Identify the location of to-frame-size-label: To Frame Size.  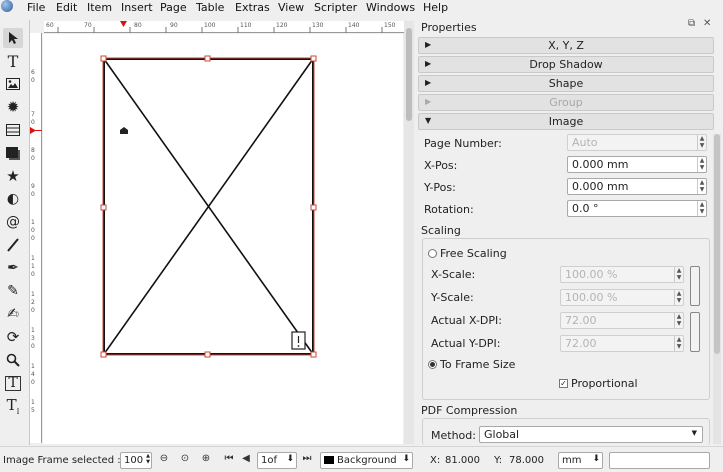
(477, 364).